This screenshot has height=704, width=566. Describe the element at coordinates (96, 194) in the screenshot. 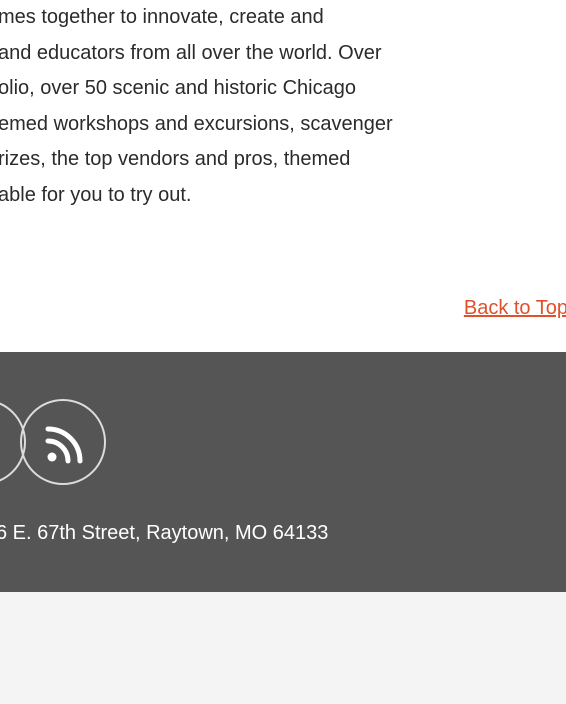

I see `paragraph-line: able for you to try out.` at that location.